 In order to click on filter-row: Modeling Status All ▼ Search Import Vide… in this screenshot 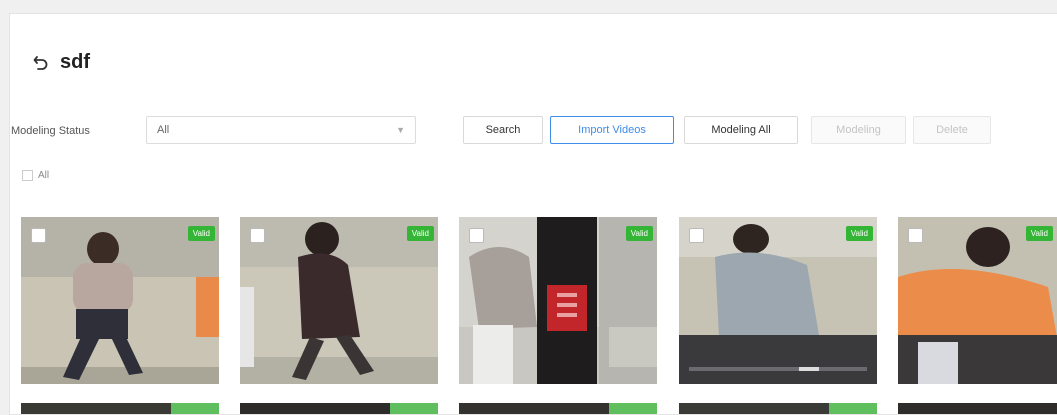, I will do `click(511, 131)`.